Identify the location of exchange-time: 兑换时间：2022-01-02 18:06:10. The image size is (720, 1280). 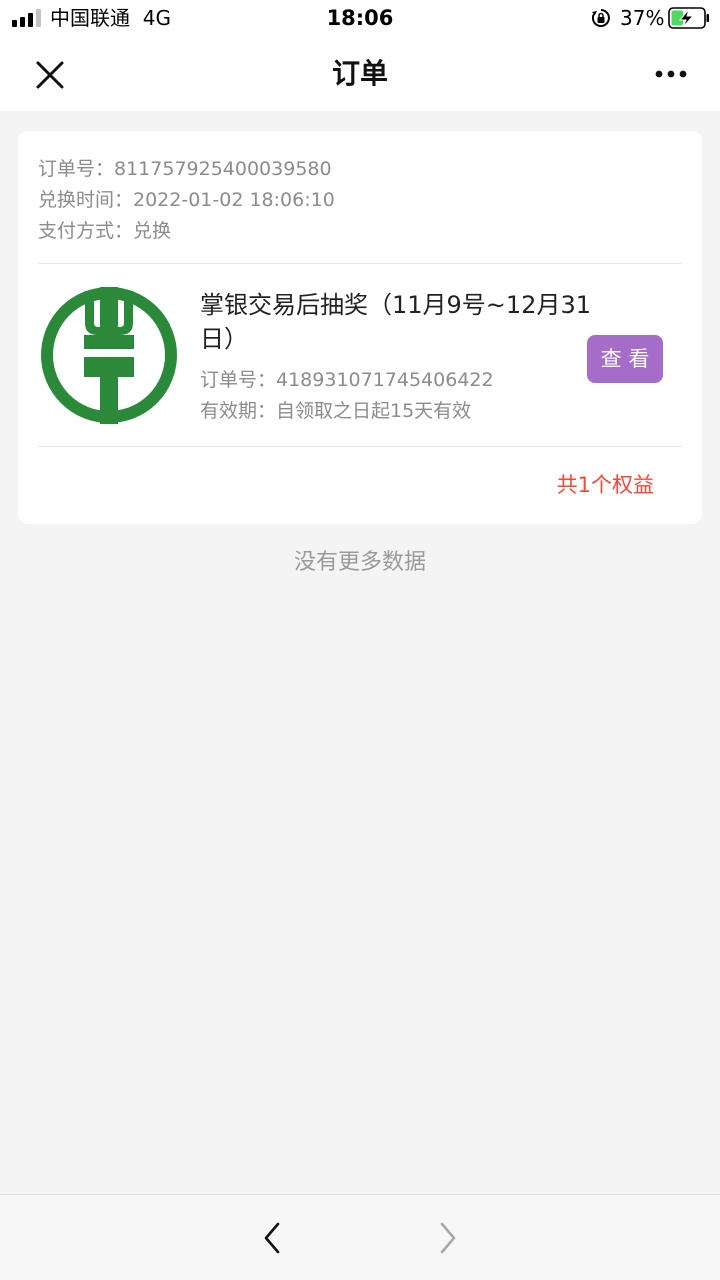
(186, 200).